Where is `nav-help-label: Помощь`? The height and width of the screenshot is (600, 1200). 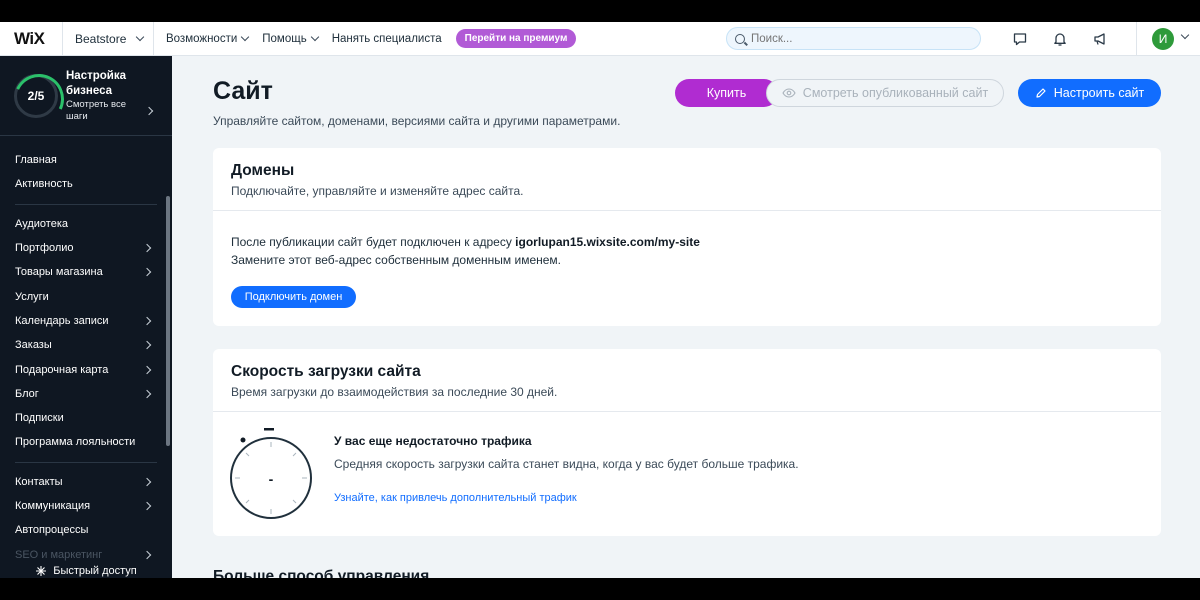
nav-help-label: Помощь is located at coordinates (284, 38).